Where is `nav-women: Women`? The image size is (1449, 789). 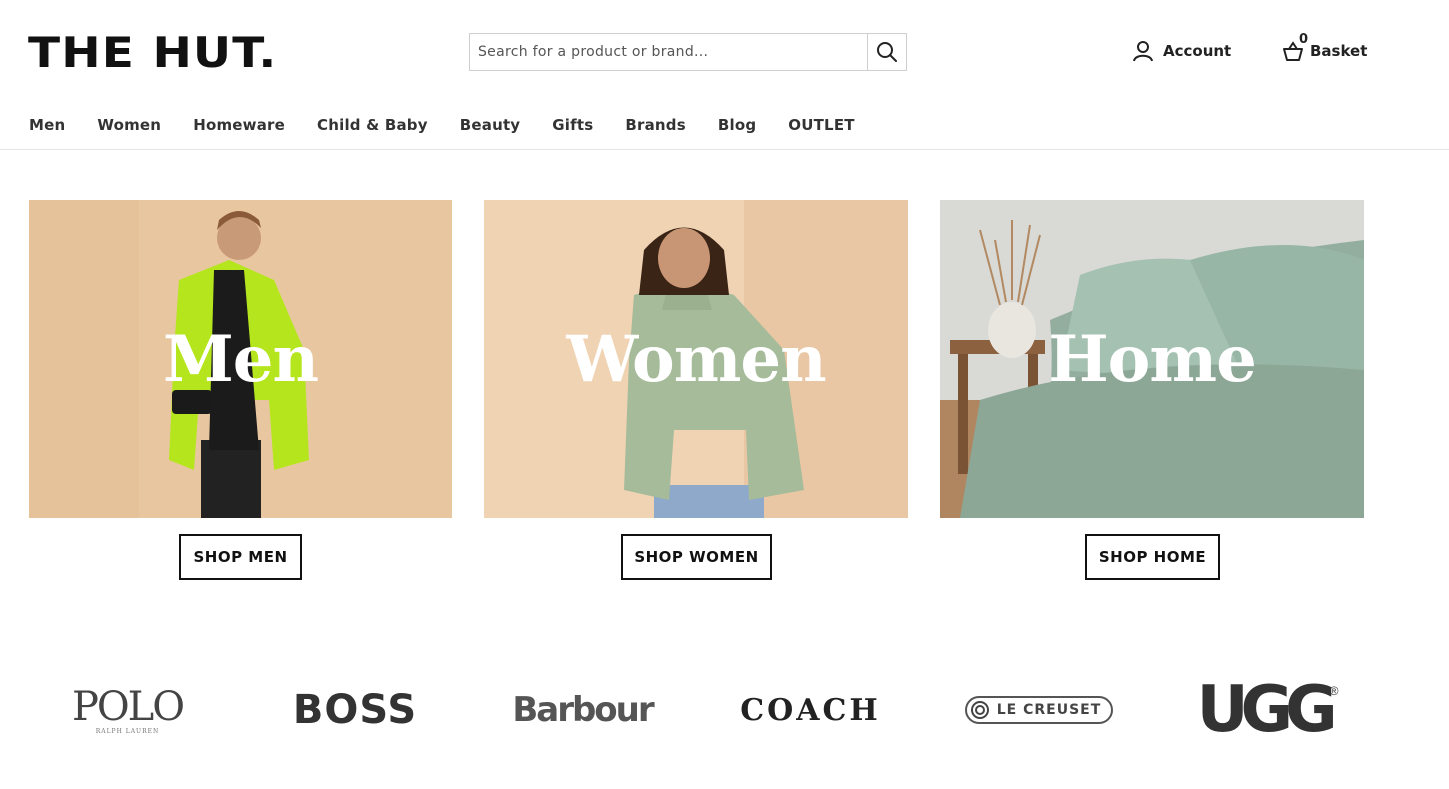 nav-women: Women is located at coordinates (129, 125).